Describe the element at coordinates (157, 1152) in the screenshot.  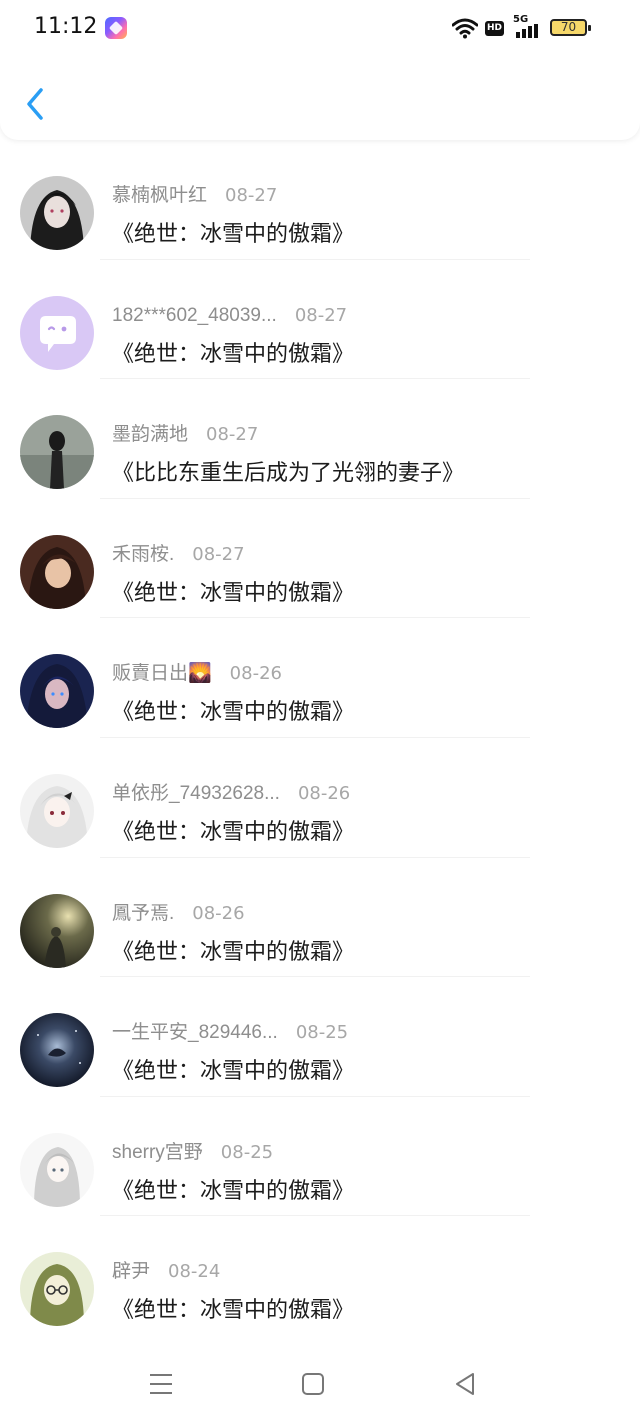
I see `username: sherry宫野` at that location.